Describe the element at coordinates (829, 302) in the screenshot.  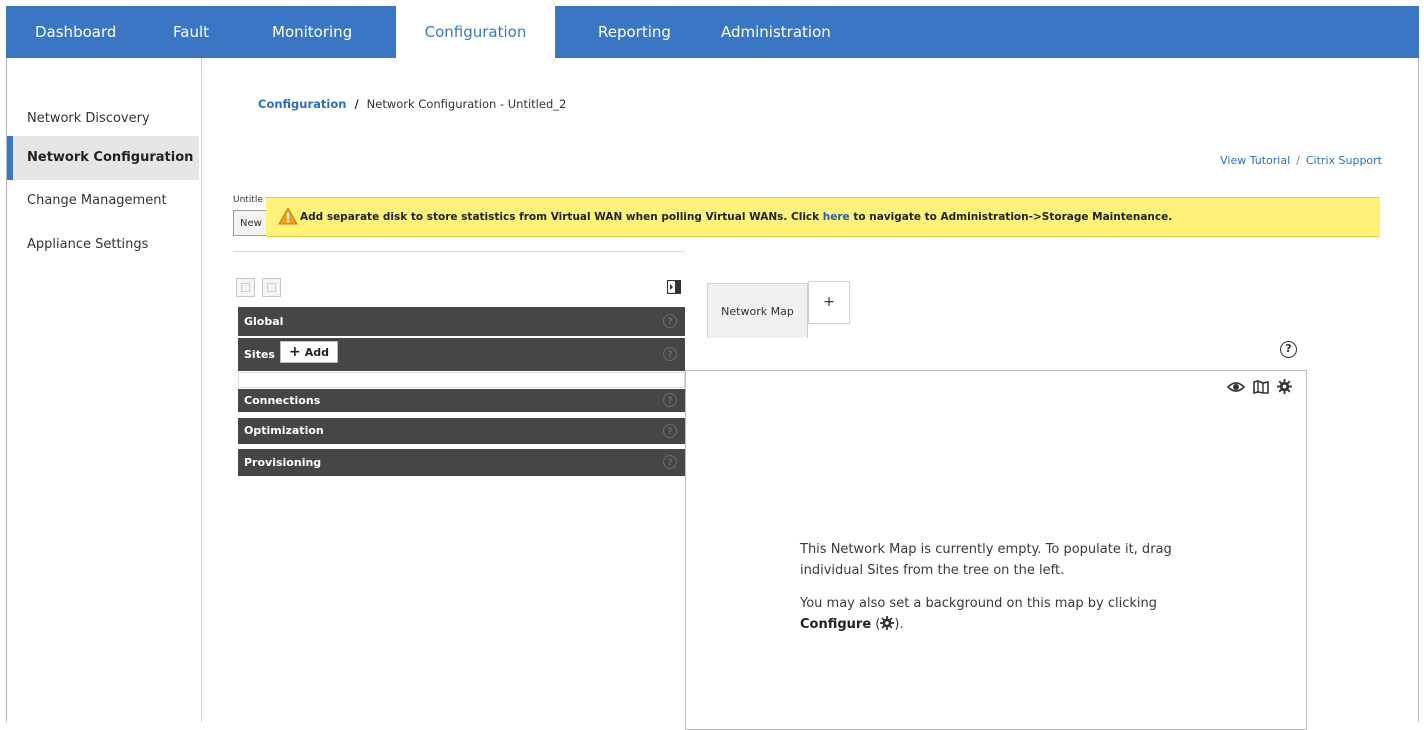
I see `add-map-tab-button: +` at that location.